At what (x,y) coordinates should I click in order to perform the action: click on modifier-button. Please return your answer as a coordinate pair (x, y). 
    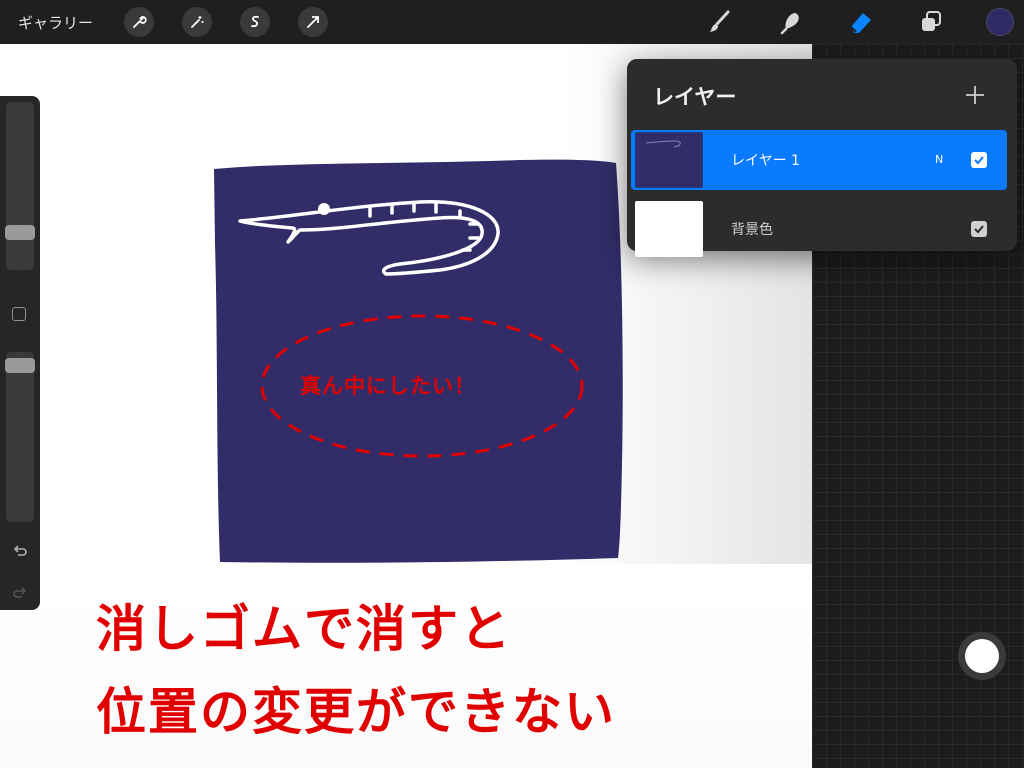
    Looking at the image, I should click on (19, 314).